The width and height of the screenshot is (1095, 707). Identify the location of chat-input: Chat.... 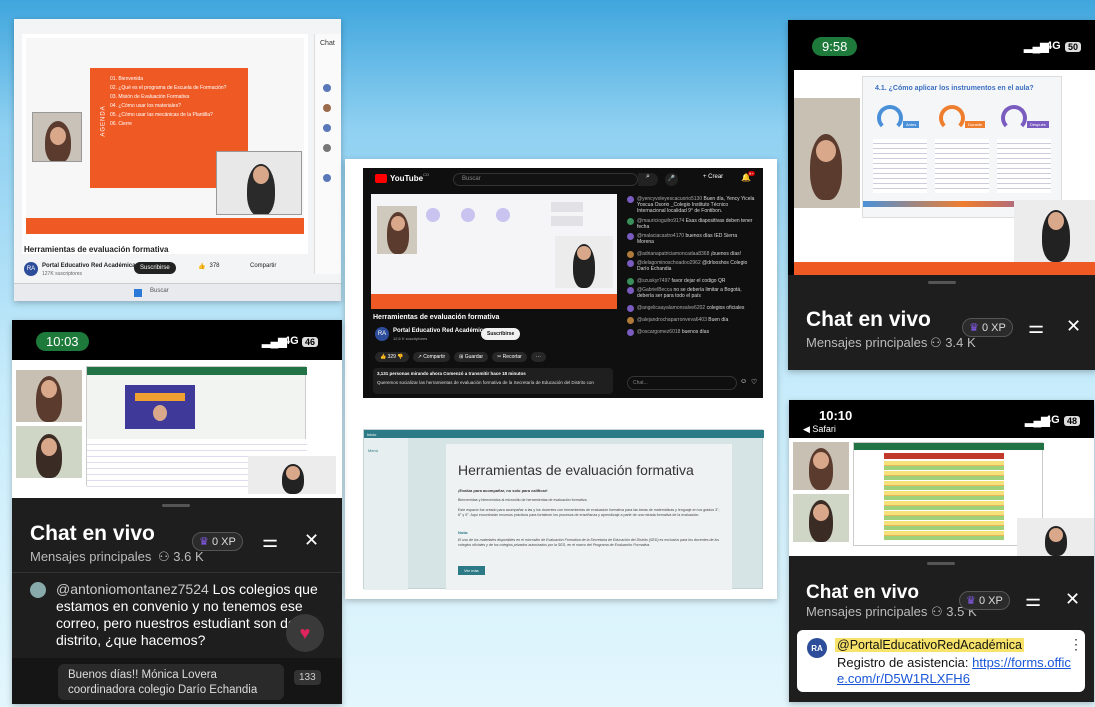
(682, 383).